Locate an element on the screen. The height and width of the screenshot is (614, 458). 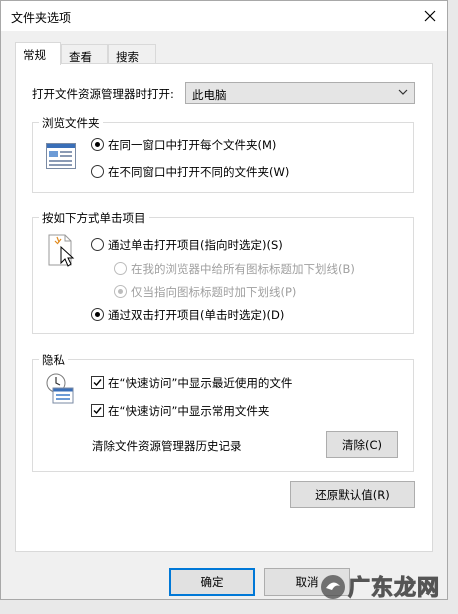
open-with-label: 打开文件资源管理器时打开: is located at coordinates (103, 94).